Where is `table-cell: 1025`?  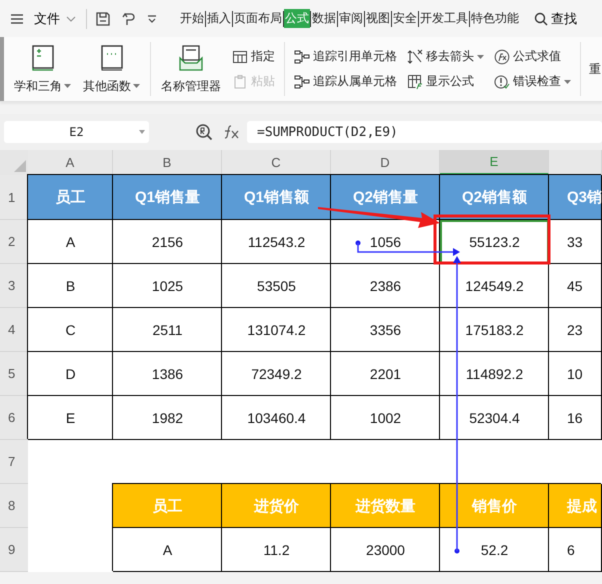
table-cell: 1025 is located at coordinates (167, 286).